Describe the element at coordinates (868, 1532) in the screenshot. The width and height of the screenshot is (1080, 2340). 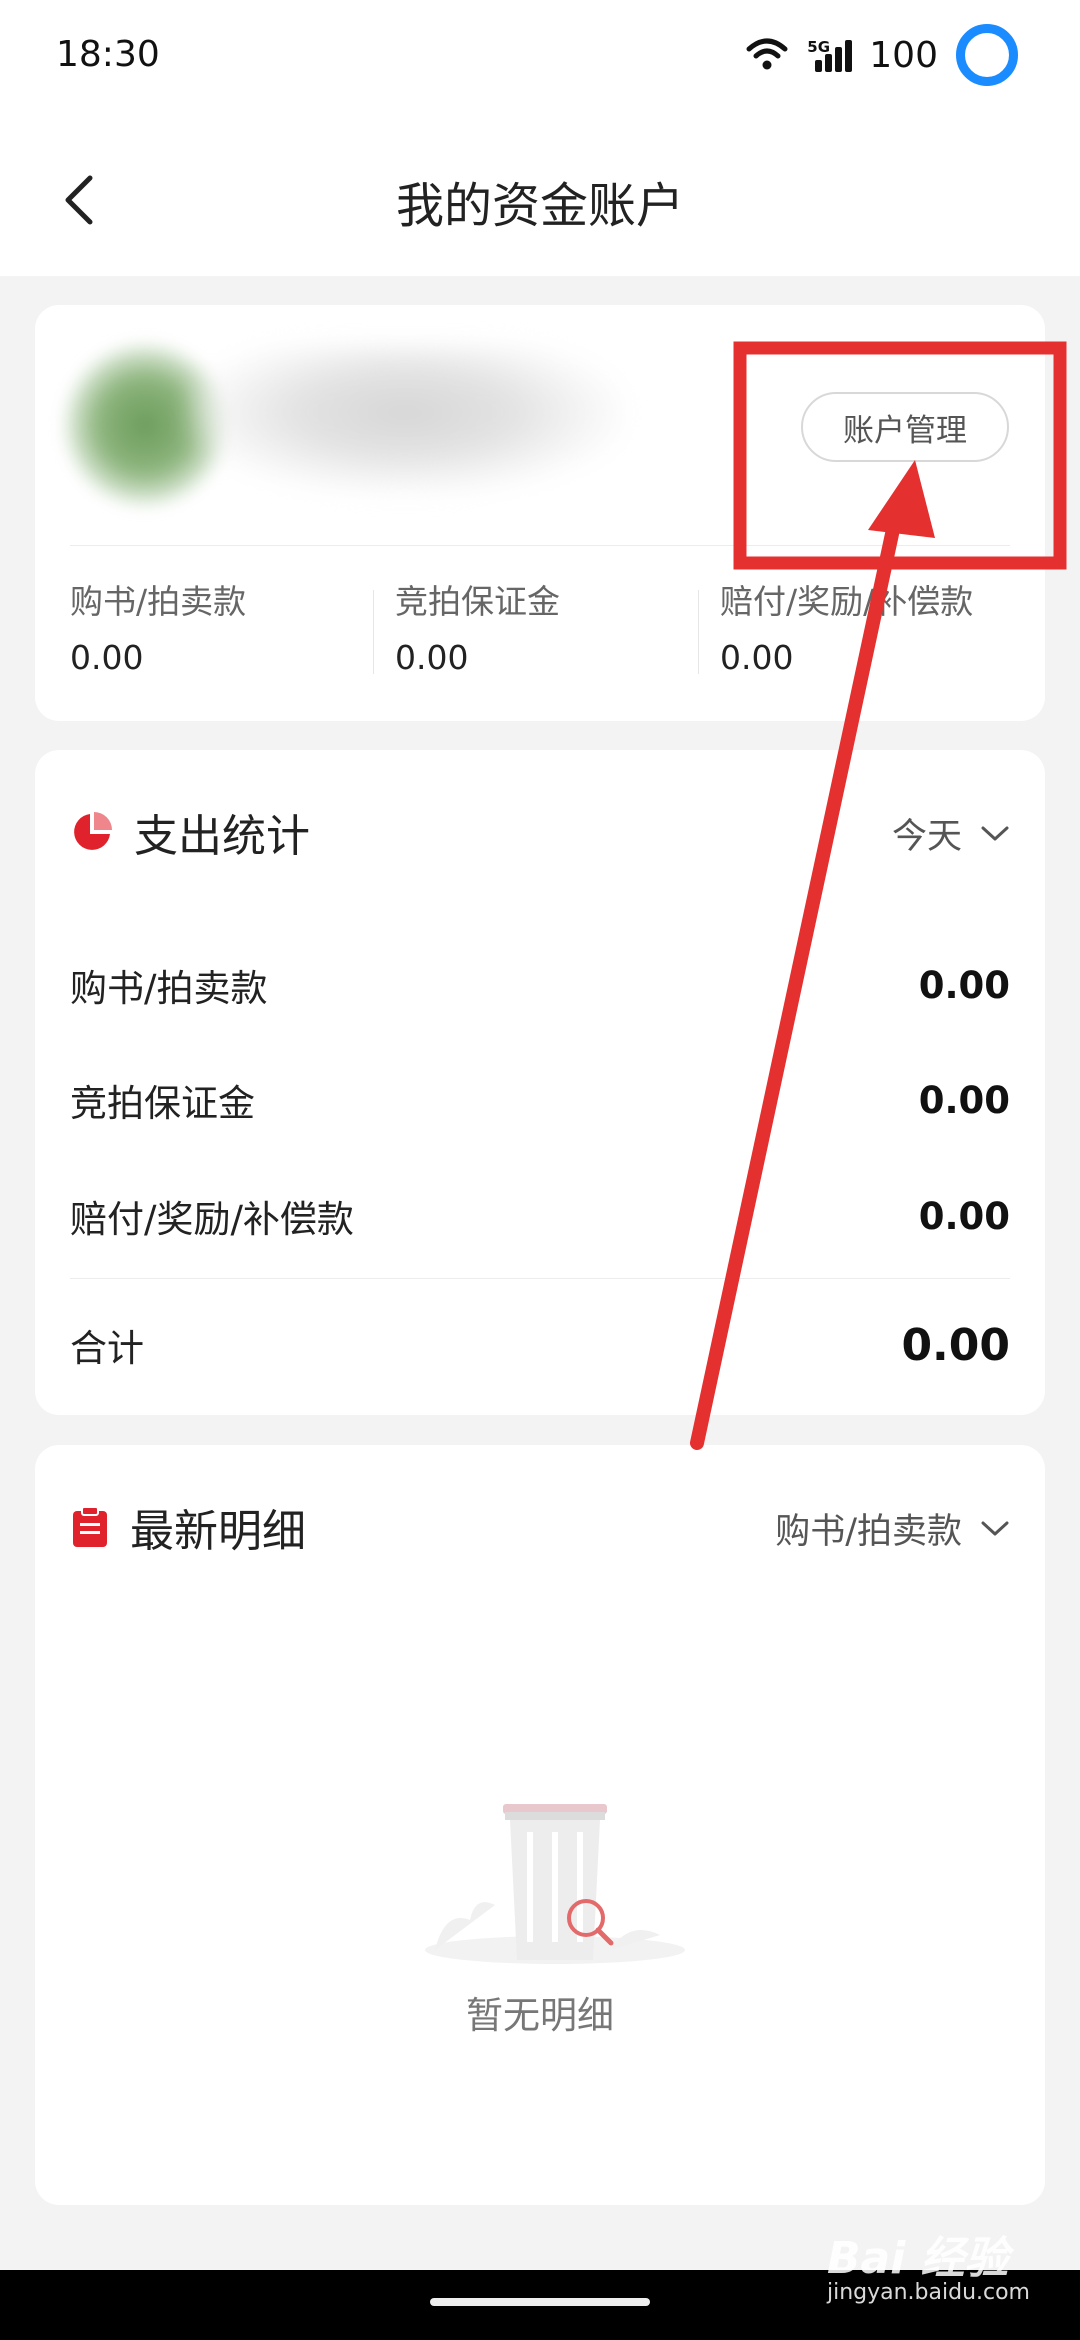
I see `filter-label: 购书/拍卖款` at that location.